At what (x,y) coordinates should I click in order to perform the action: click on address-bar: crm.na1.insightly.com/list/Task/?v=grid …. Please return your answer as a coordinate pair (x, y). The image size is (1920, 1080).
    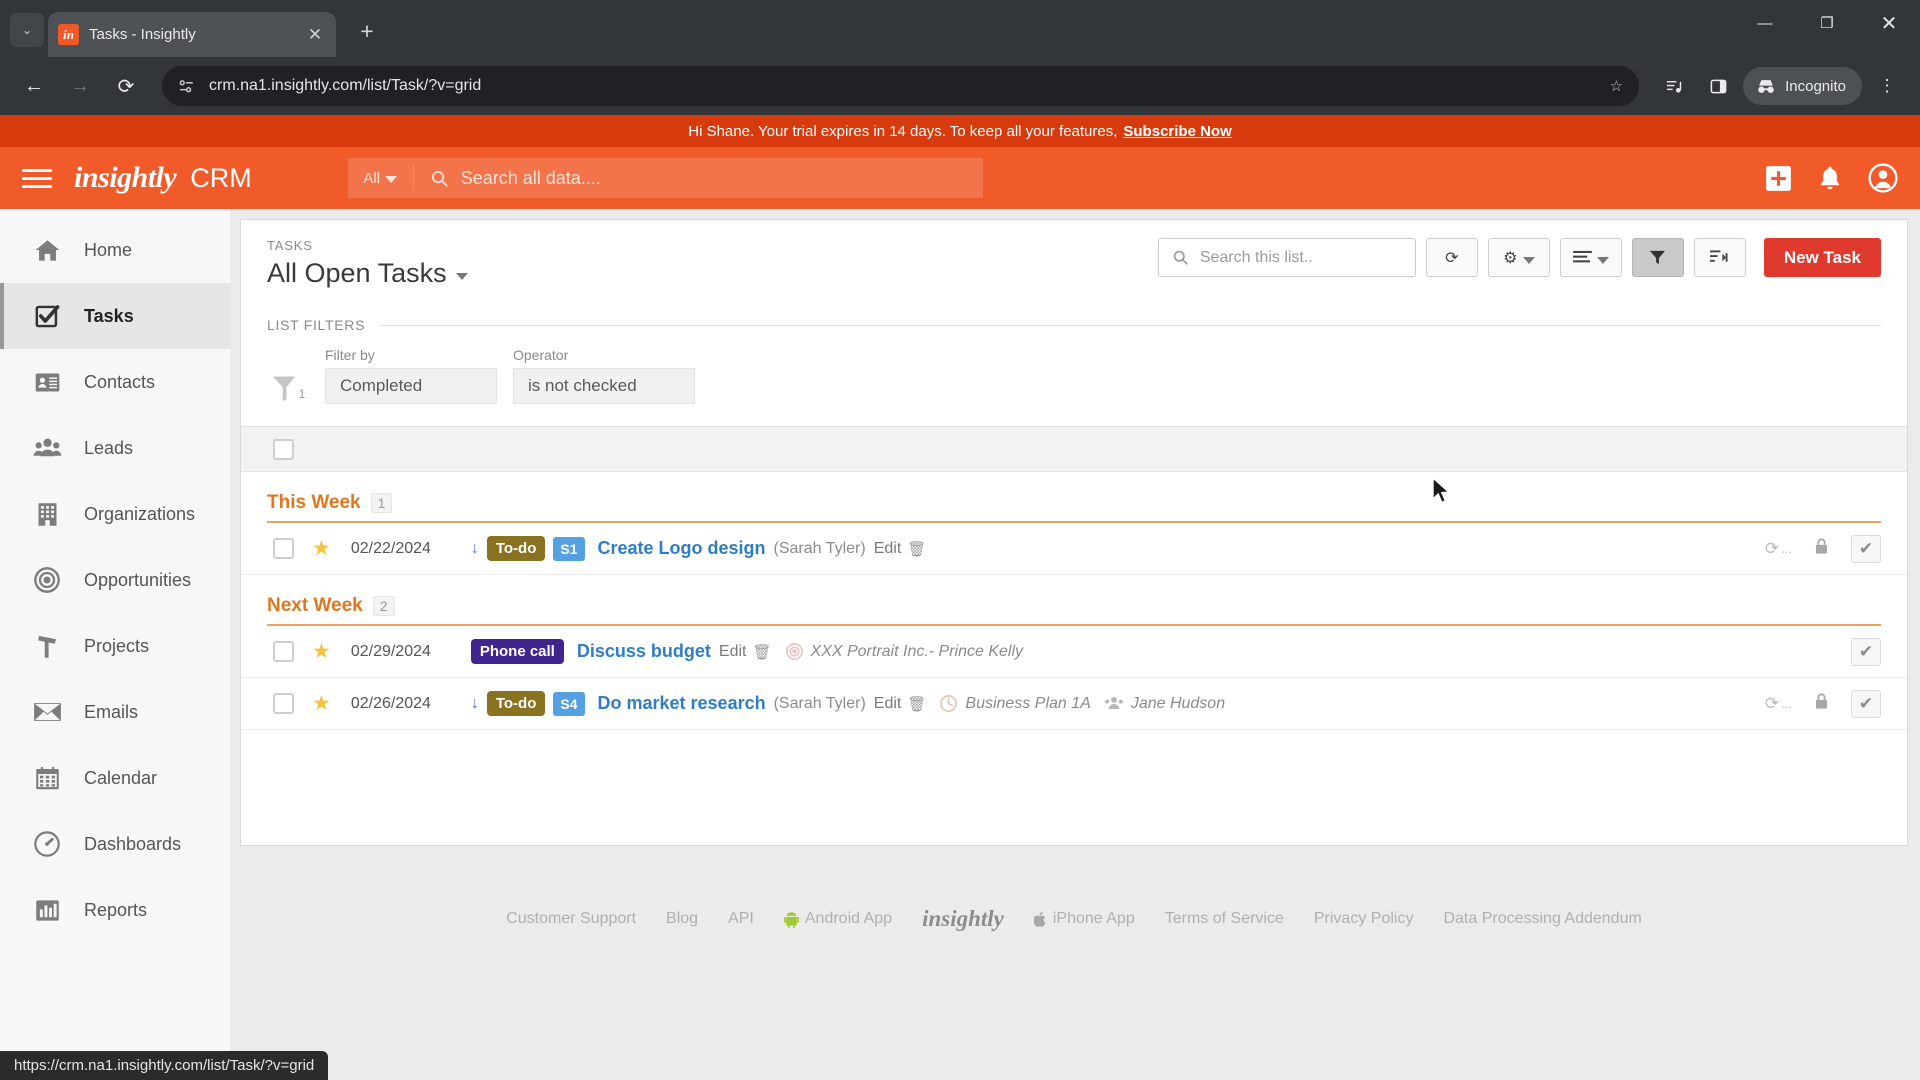
    Looking at the image, I should click on (901, 86).